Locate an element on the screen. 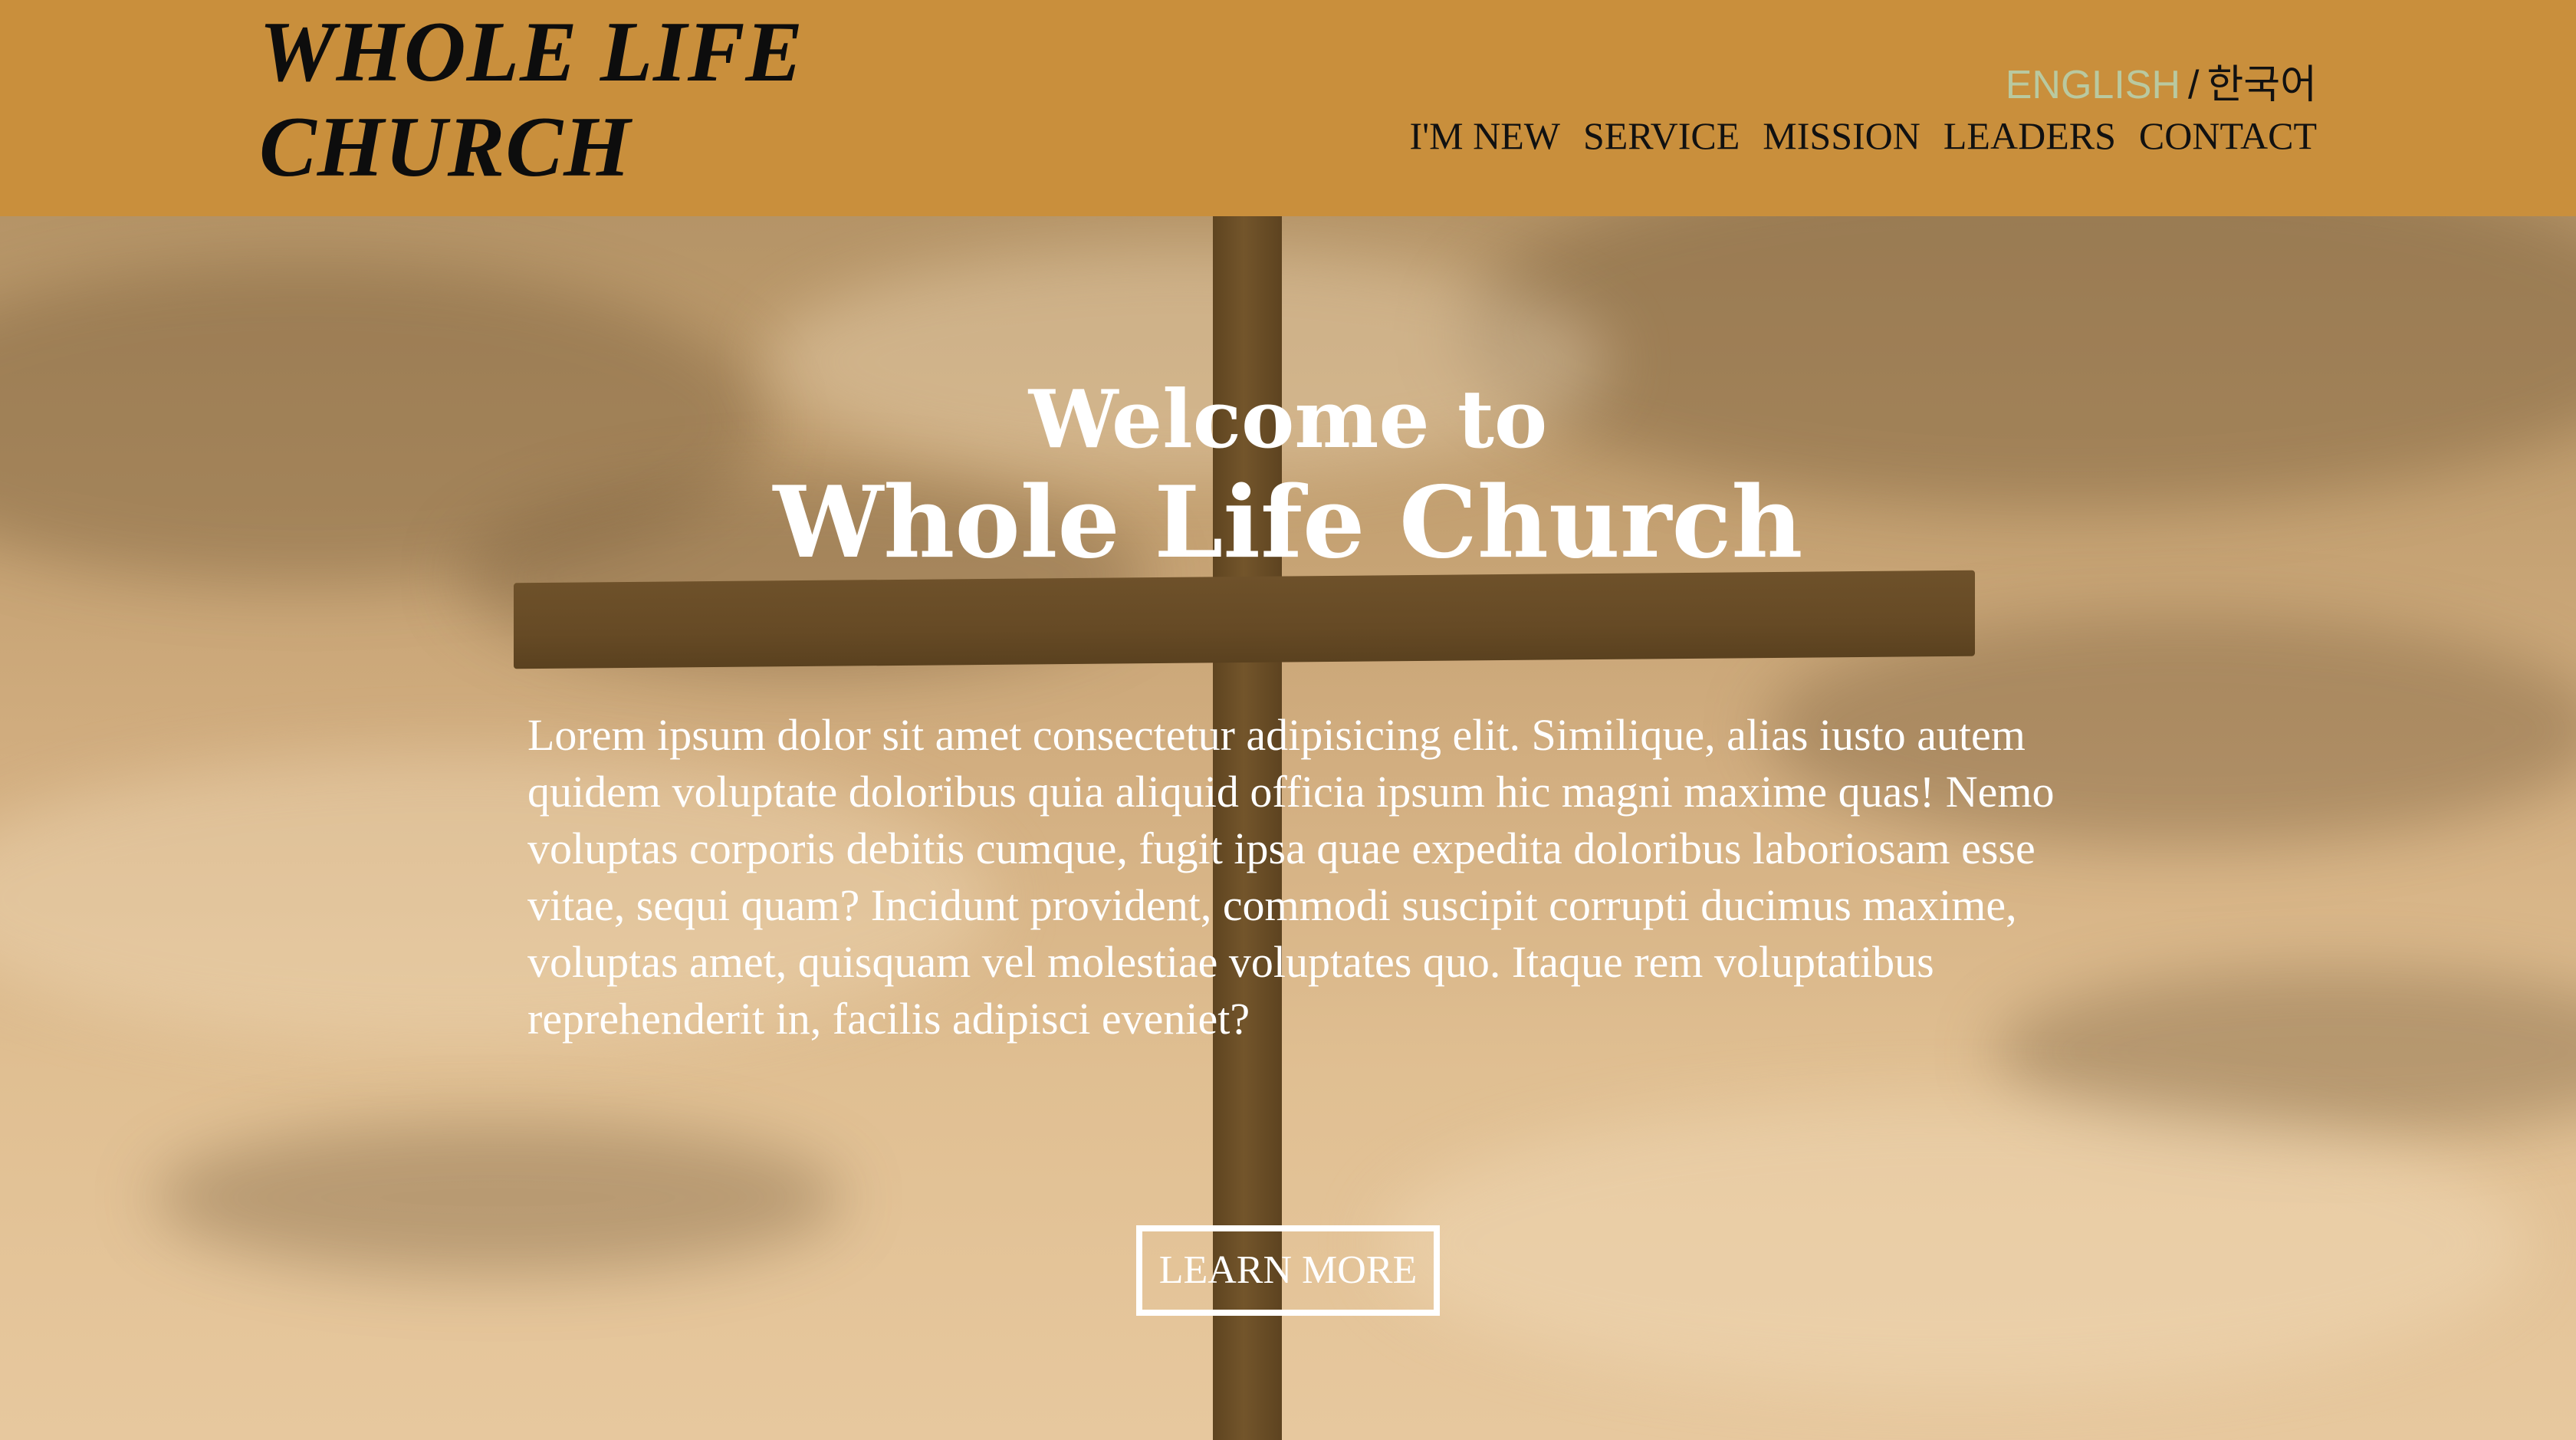 The height and width of the screenshot is (1440, 2576). nav-item-service: SERVICE is located at coordinates (1662, 135).